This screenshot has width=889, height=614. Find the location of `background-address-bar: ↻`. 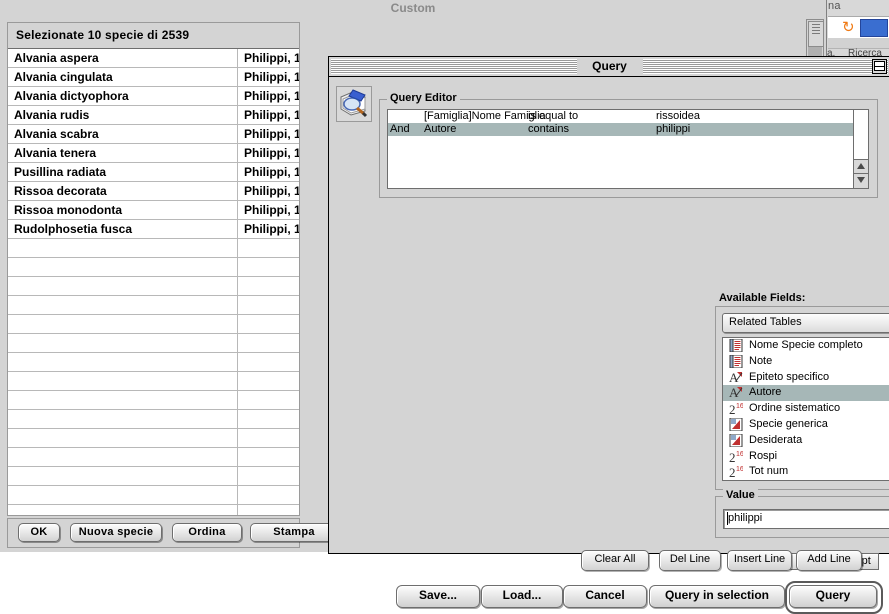

background-address-bar: ↻ is located at coordinates (858, 28).